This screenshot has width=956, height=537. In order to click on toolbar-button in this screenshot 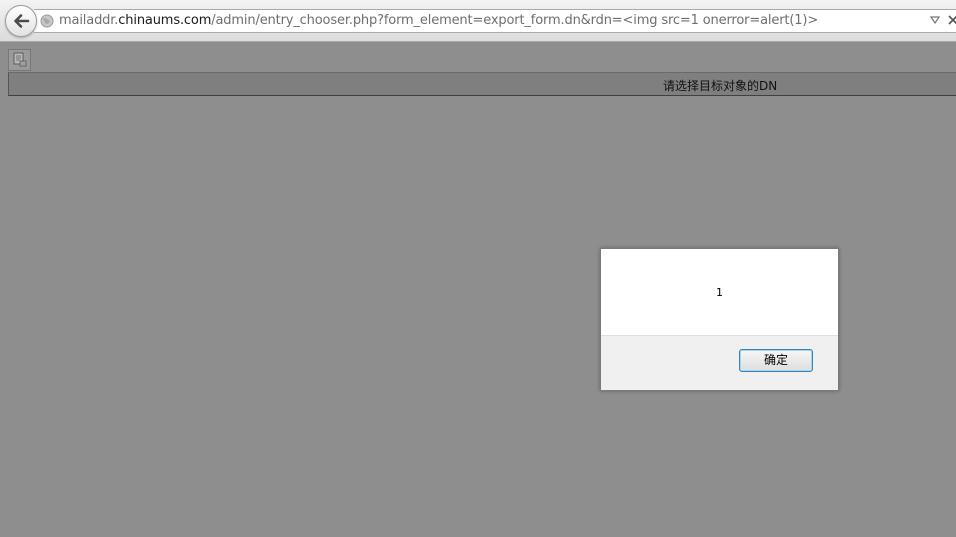, I will do `click(19, 60)`.